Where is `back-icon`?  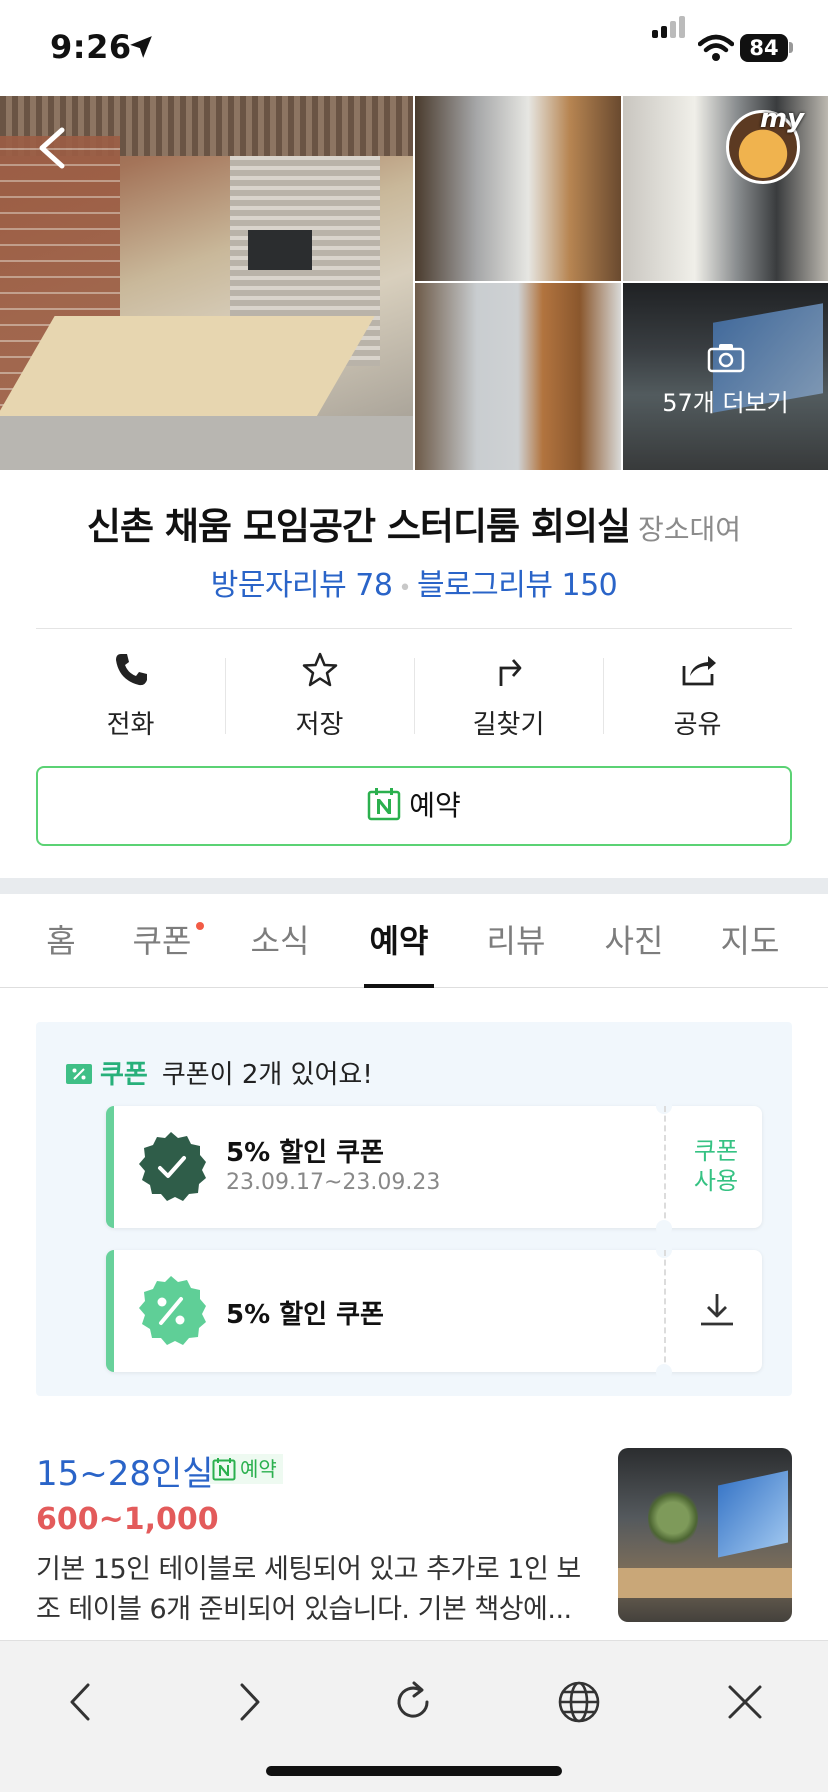 back-icon is located at coordinates (81, 1702).